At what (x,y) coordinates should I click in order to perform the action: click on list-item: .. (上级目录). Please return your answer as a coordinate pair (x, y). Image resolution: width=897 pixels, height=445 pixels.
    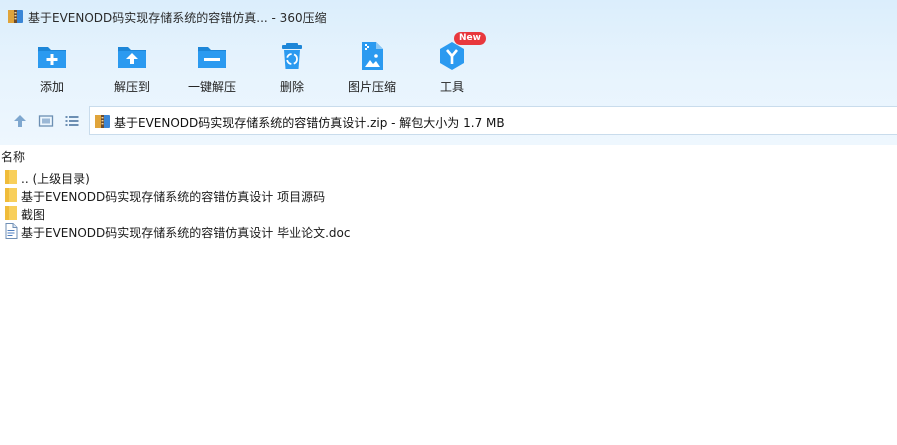
    Looking at the image, I should click on (448, 177).